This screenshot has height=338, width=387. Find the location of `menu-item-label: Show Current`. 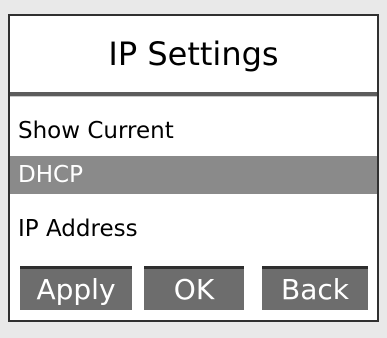

menu-item-label: Show Current is located at coordinates (96, 131).